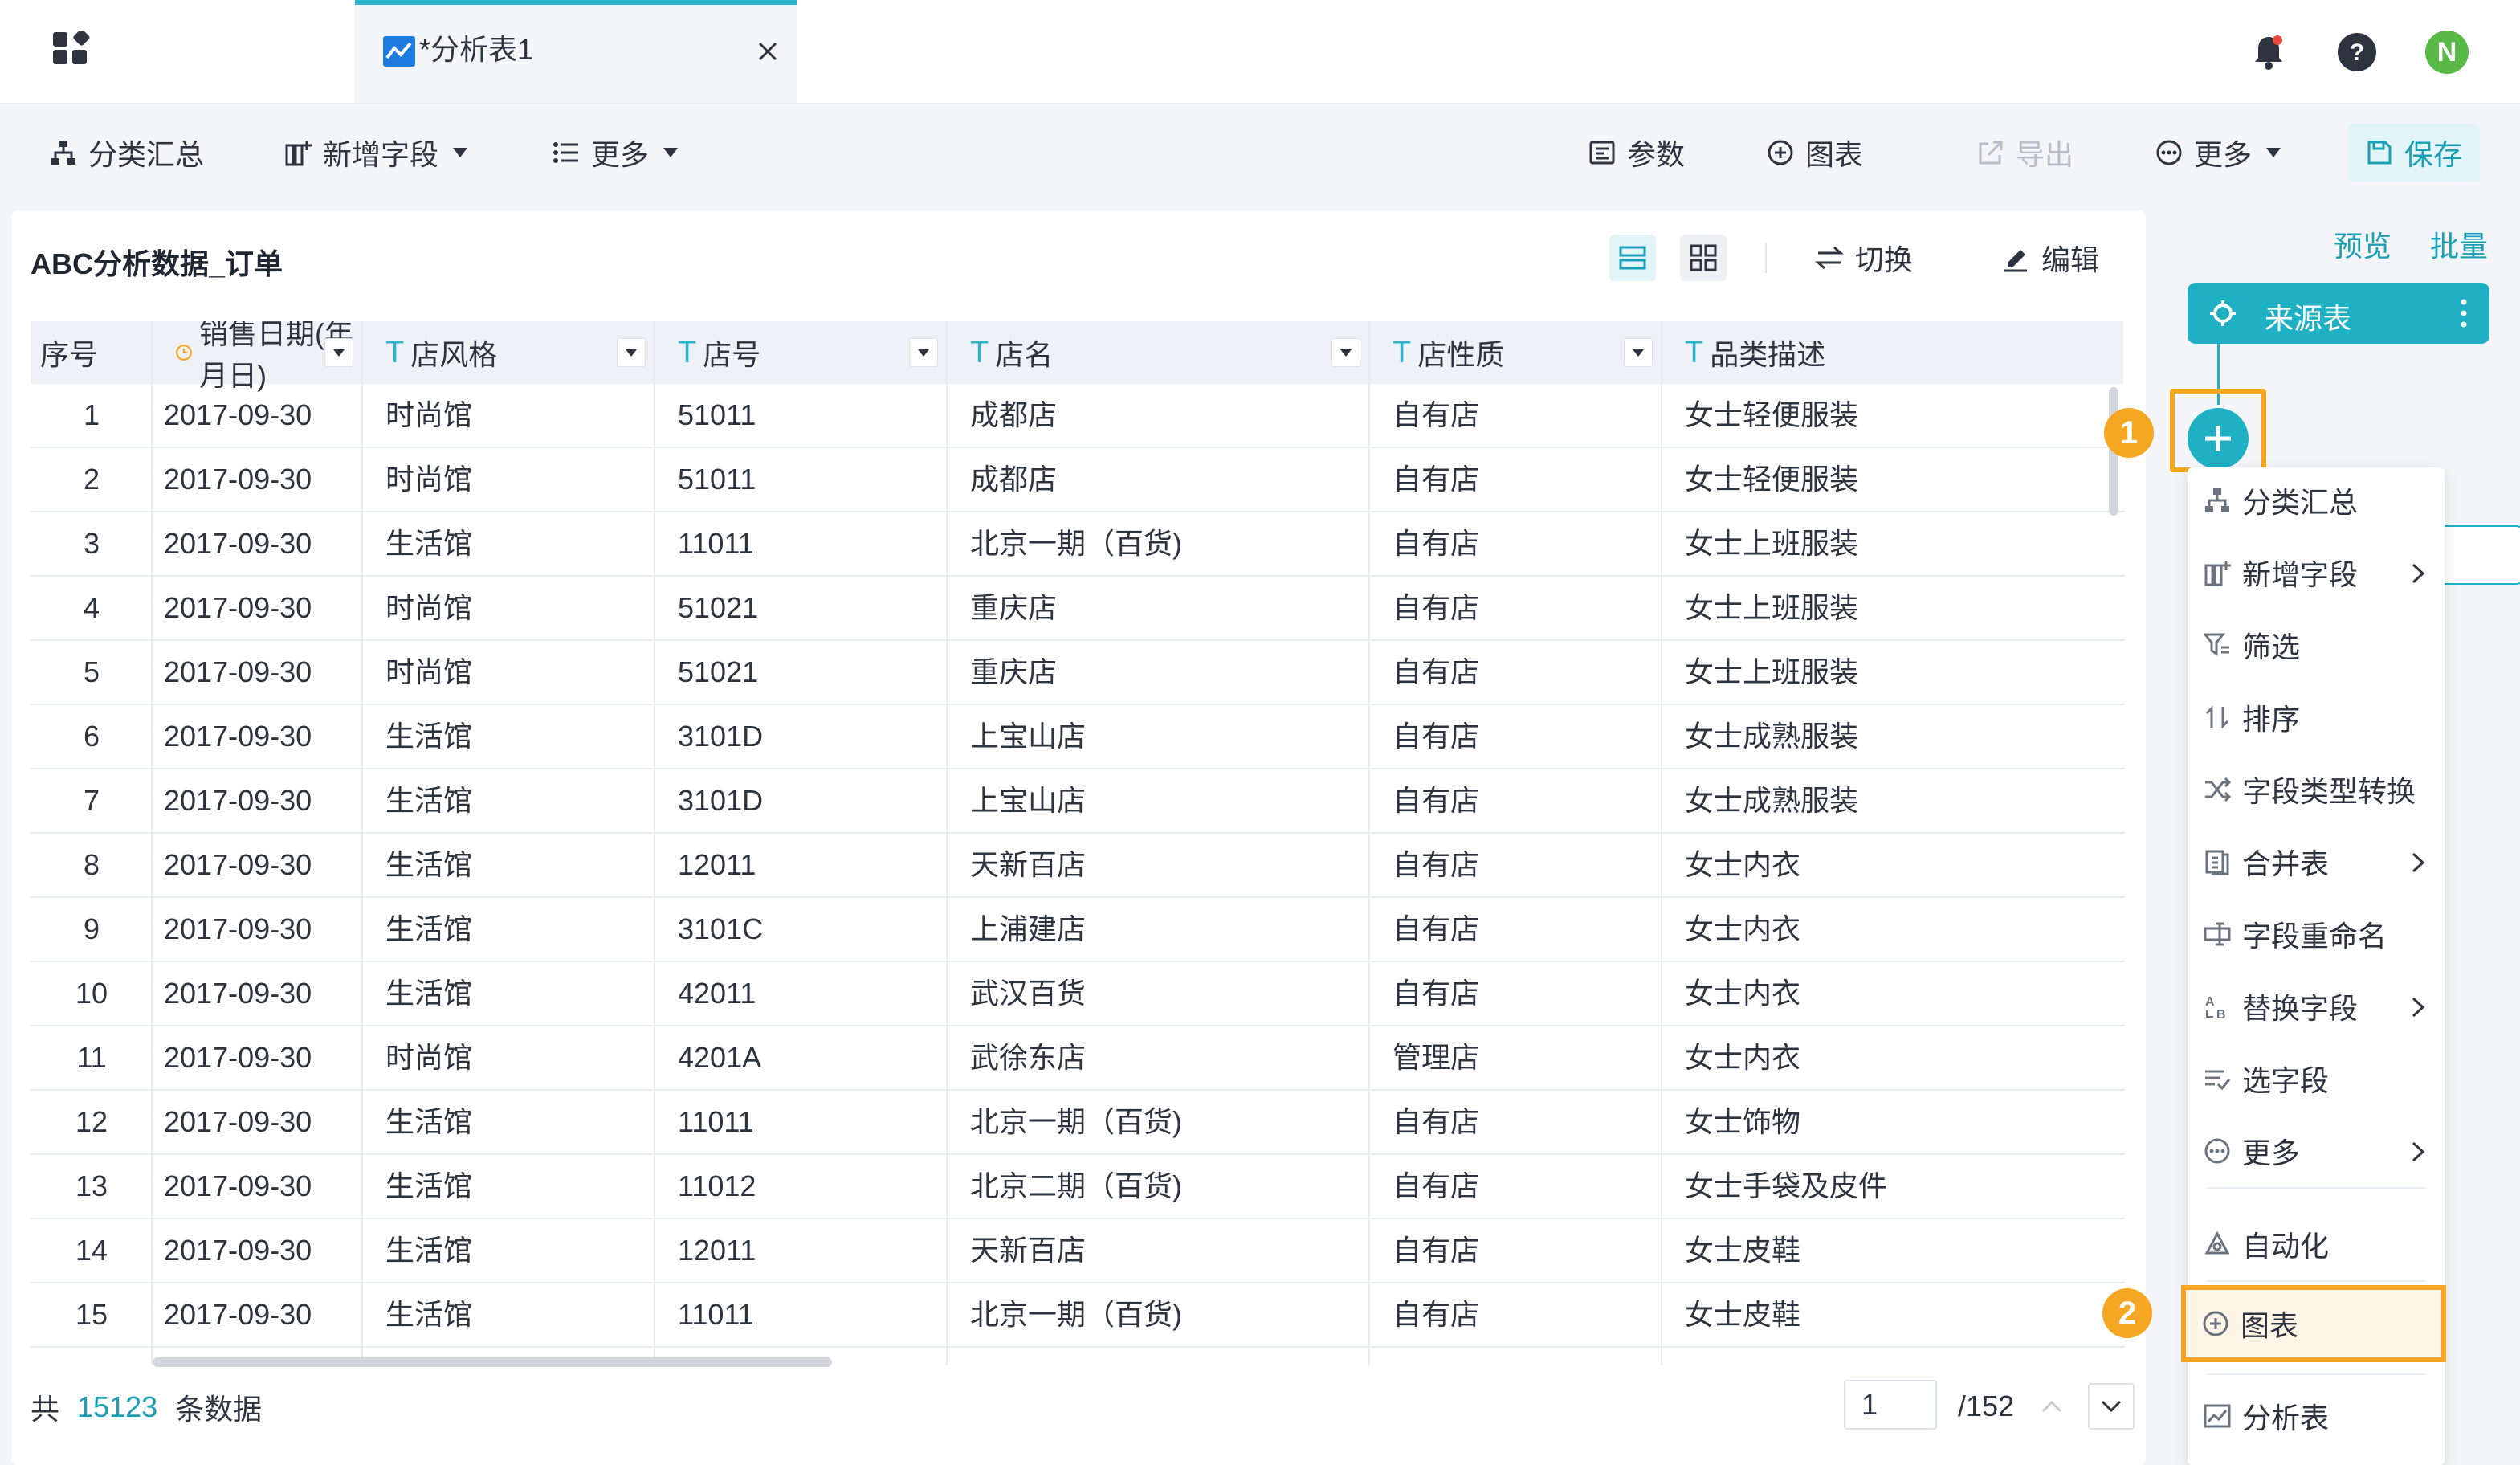  I want to click on menu-item-field-type-convert: 字段类型转换, so click(2316, 789).